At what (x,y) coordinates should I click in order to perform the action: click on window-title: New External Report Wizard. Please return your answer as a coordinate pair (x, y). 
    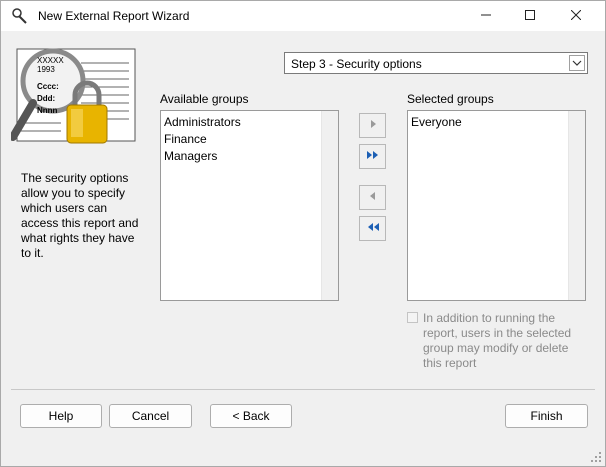
    Looking at the image, I should click on (114, 16).